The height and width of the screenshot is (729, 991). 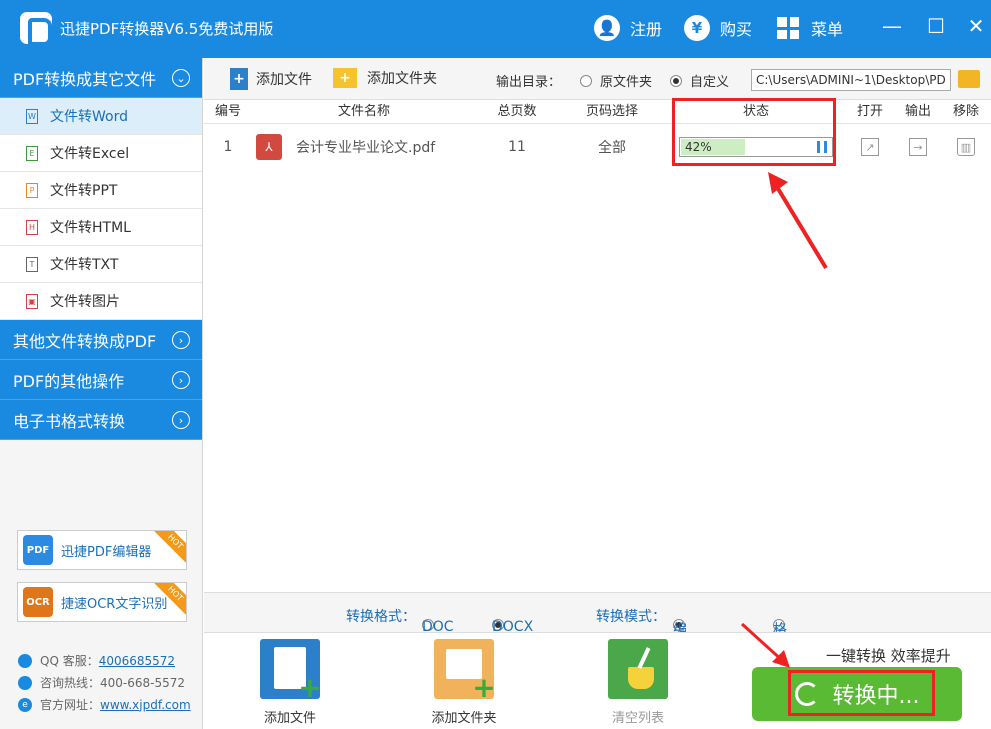 What do you see at coordinates (291, 670) in the screenshot?
I see `add-file-big-icon: +` at bounding box center [291, 670].